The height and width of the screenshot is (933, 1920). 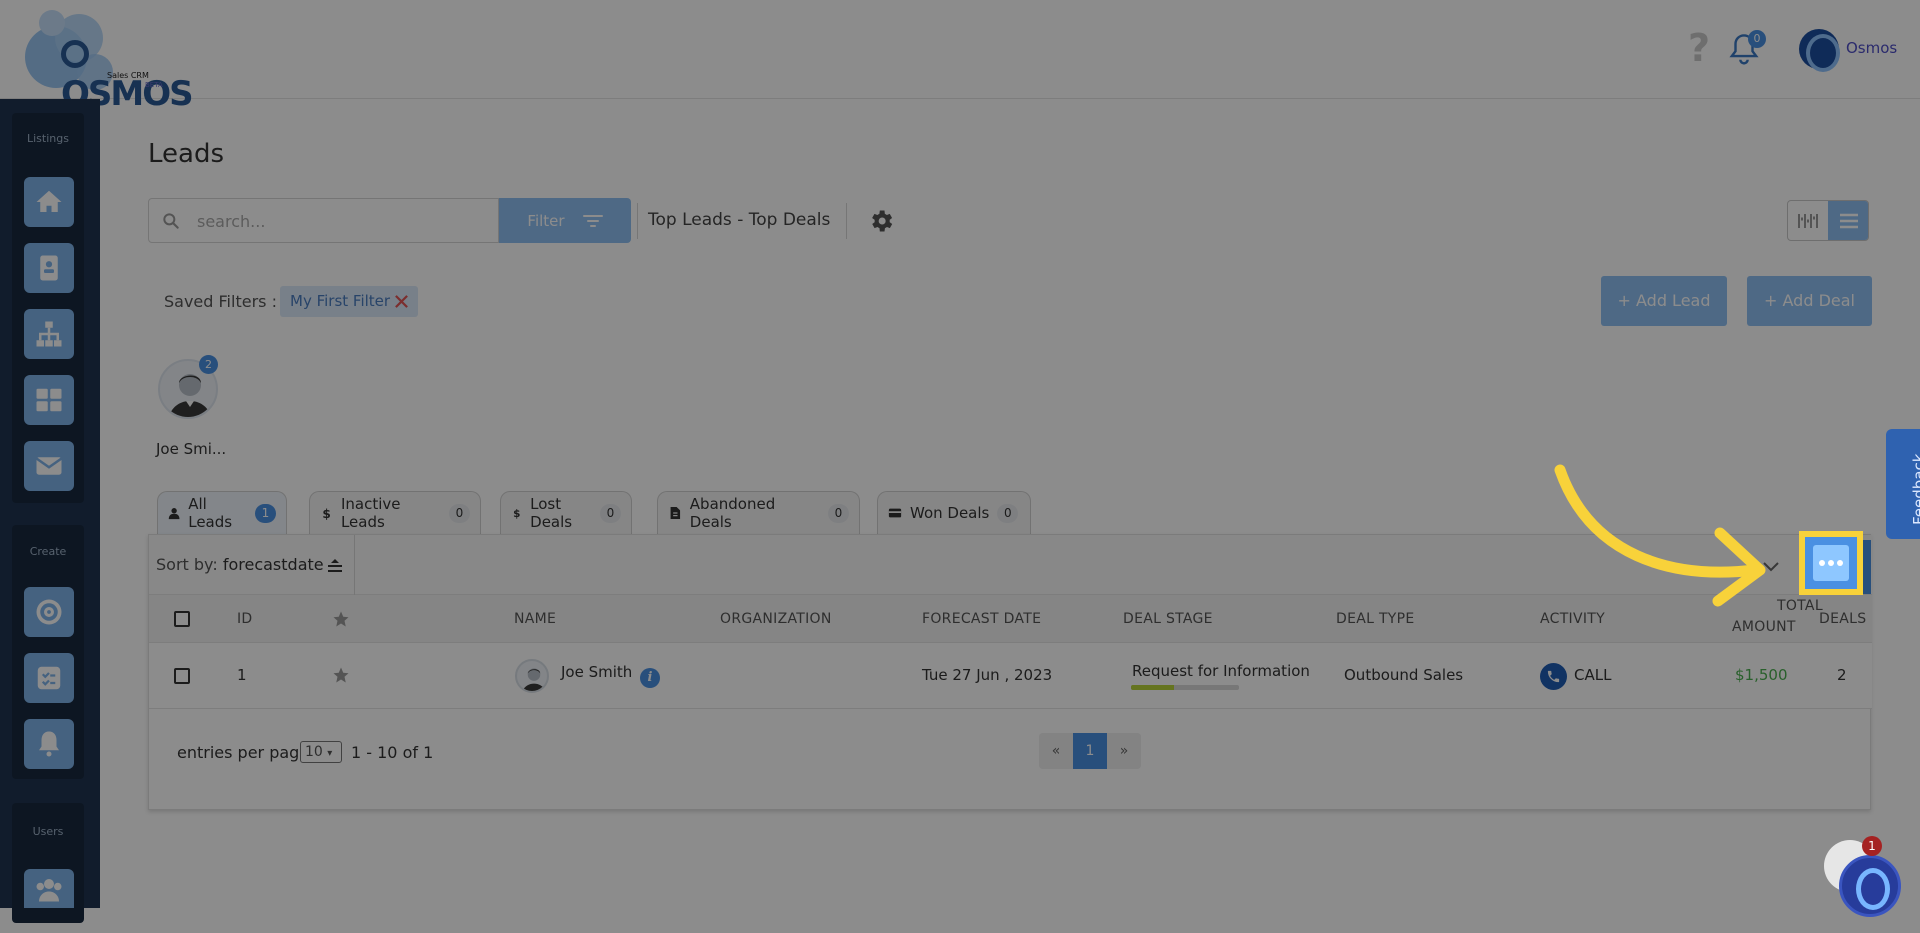 What do you see at coordinates (1872, 846) in the screenshot?
I see `chat-unread-badge: 1` at bounding box center [1872, 846].